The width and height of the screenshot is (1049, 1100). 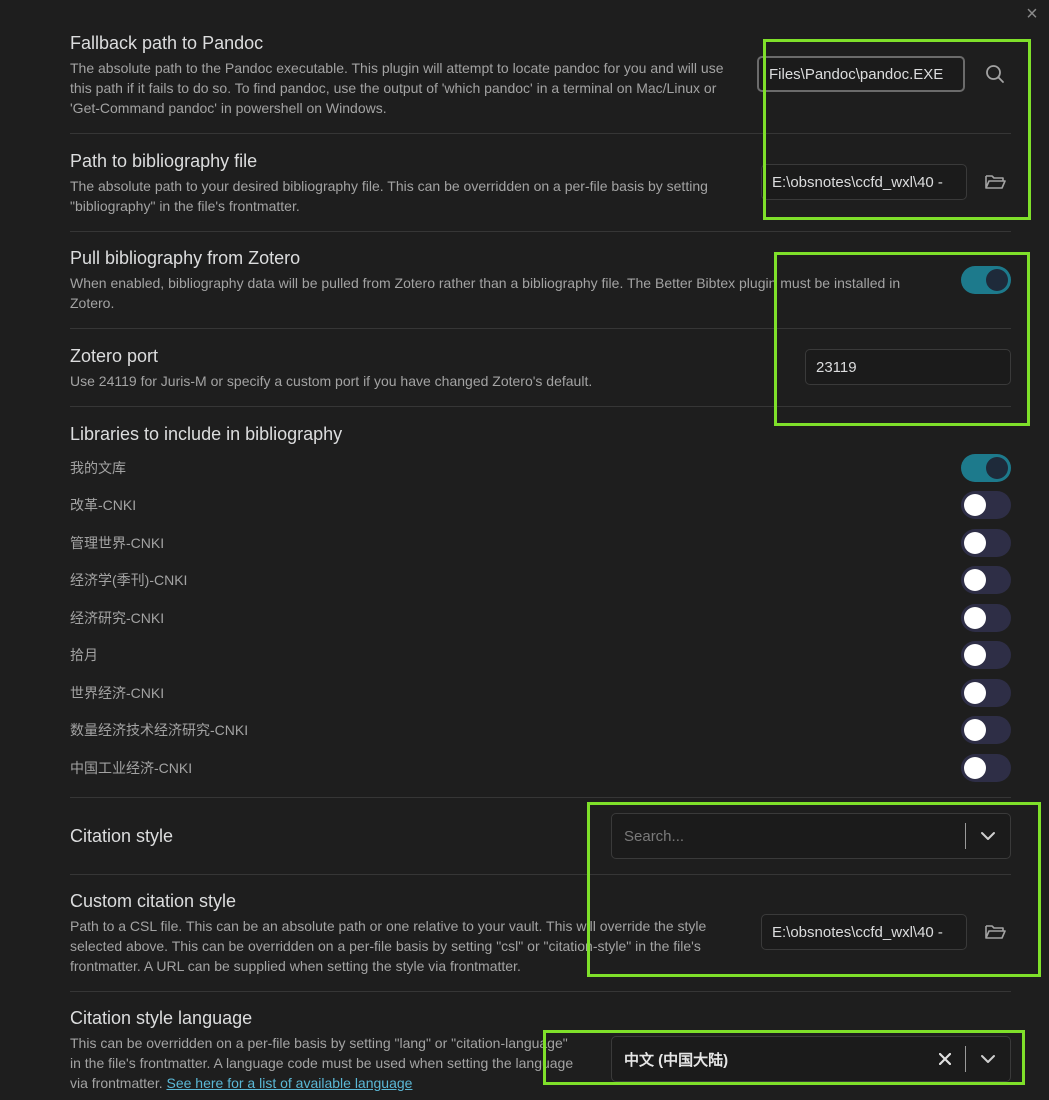 I want to click on library-label: 中国工业经济-CNKI, so click(x=131, y=768).